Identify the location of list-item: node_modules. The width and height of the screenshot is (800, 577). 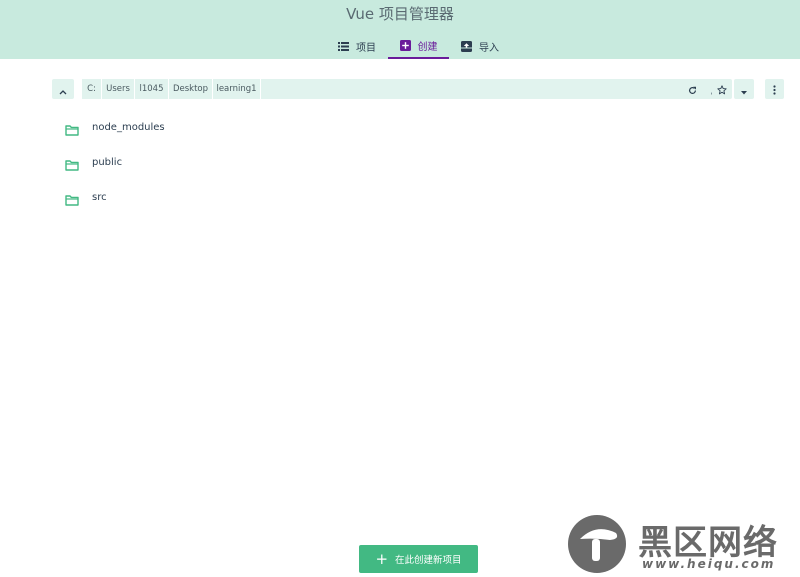
(410, 127).